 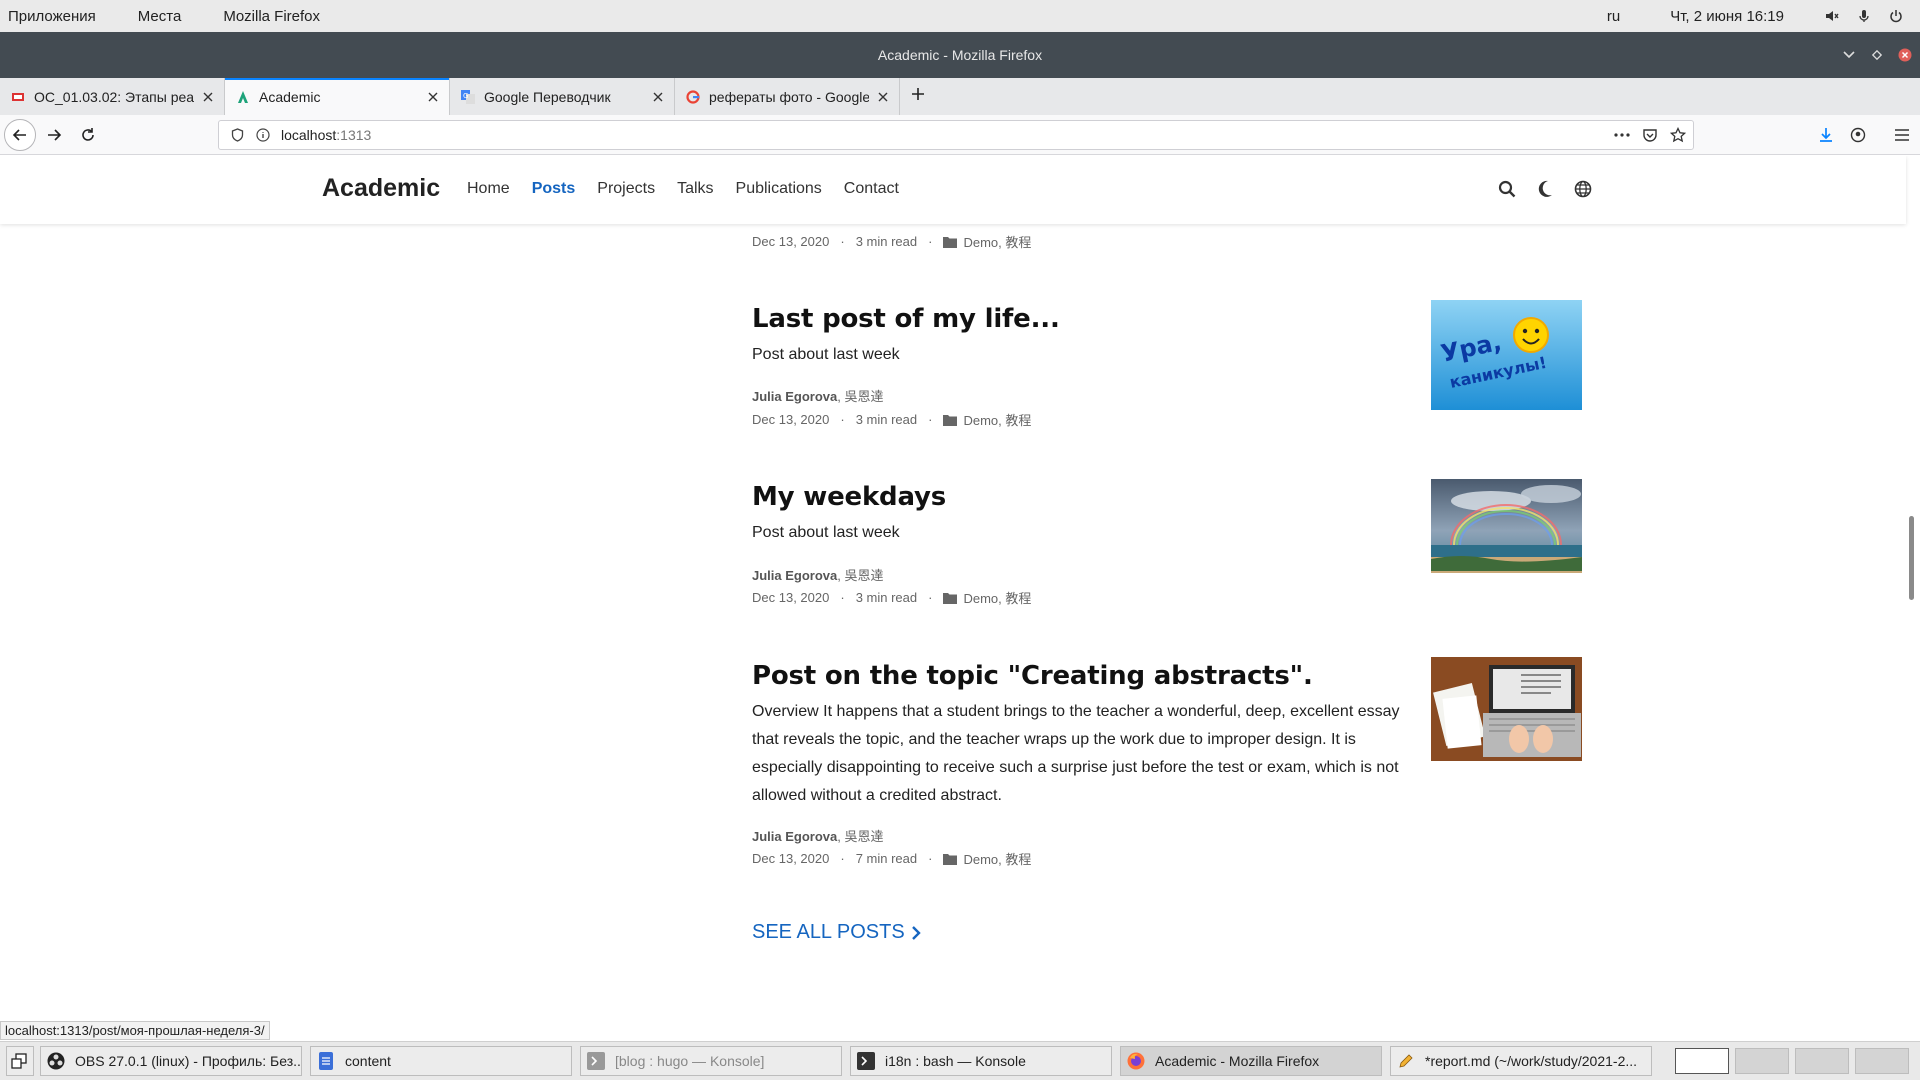 What do you see at coordinates (955, 1061) in the screenshot?
I see `taskbar-item-label: i18n : bash — Konsole` at bounding box center [955, 1061].